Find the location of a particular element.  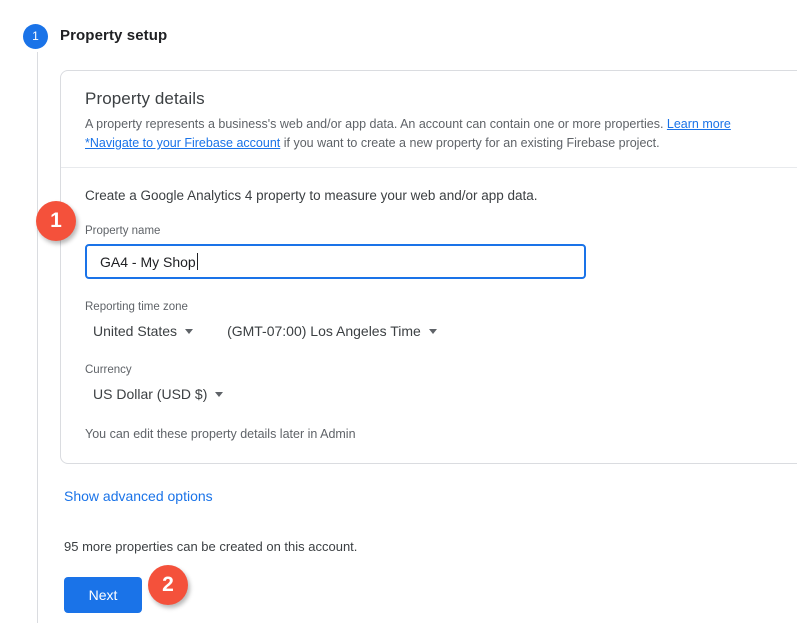

time-zone-label: Reporting time zone is located at coordinates (136, 307).